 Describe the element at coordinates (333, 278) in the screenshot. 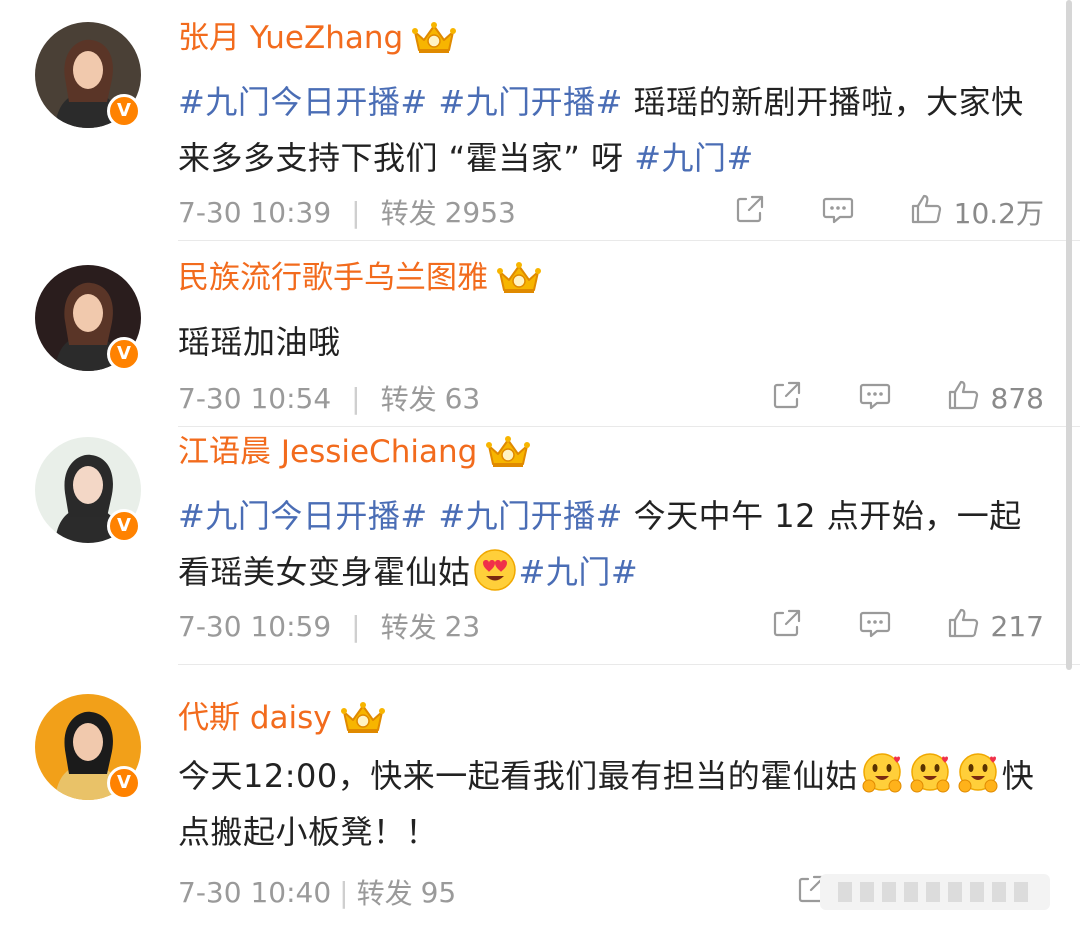

I see `username: 民族流行歌手乌兰图雅` at that location.